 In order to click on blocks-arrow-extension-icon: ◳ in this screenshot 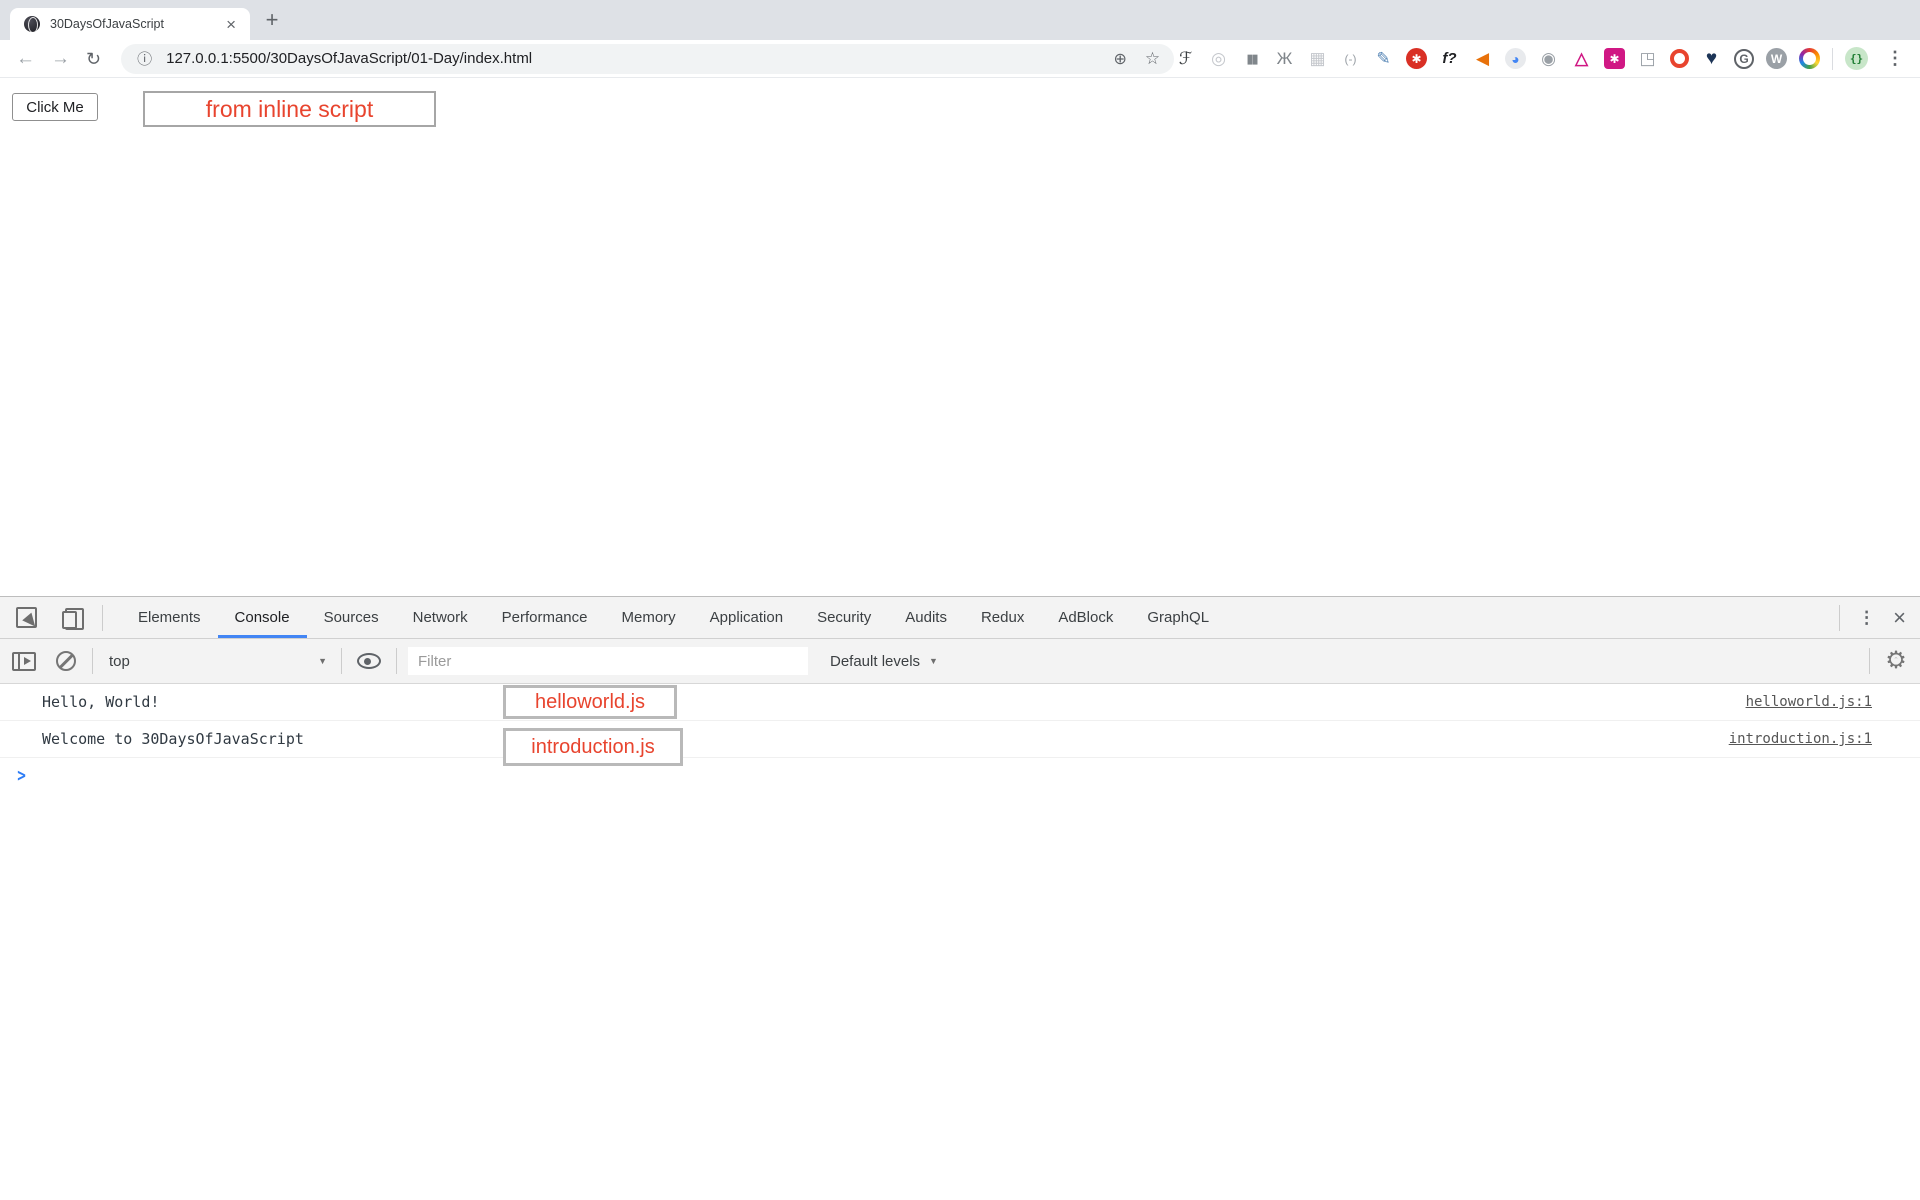, I will do `click(1647, 58)`.